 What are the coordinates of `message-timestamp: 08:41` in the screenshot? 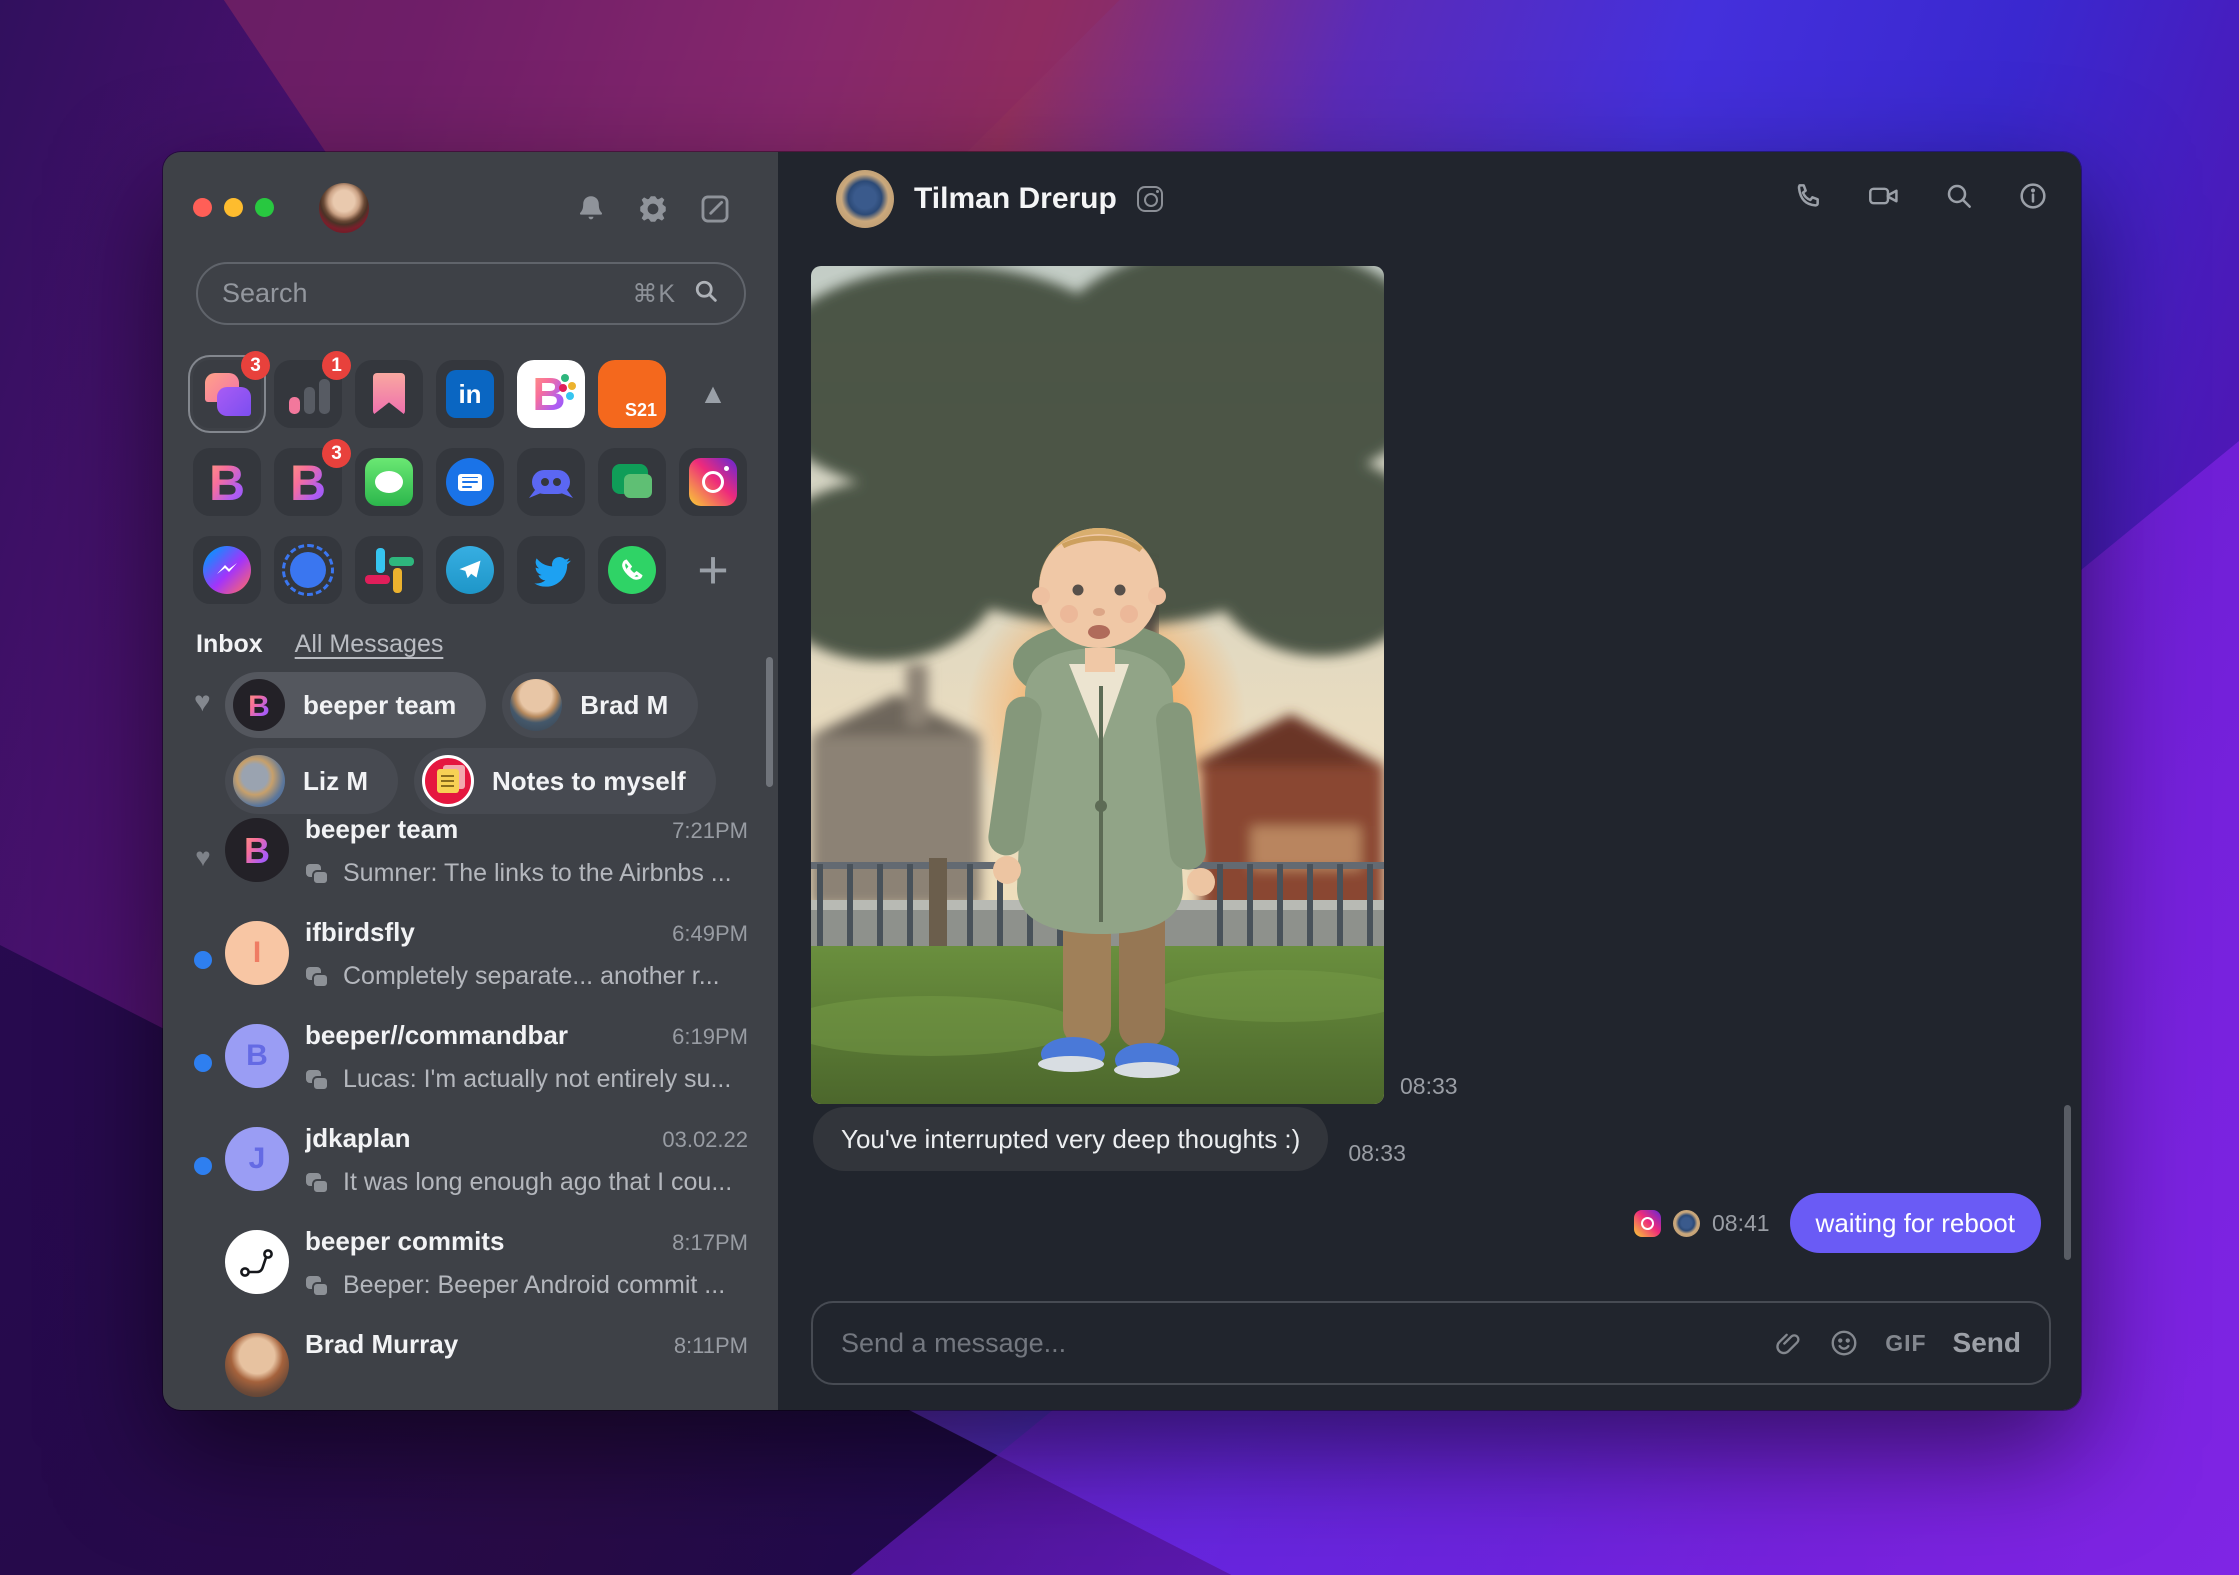 It's located at (1740, 1222).